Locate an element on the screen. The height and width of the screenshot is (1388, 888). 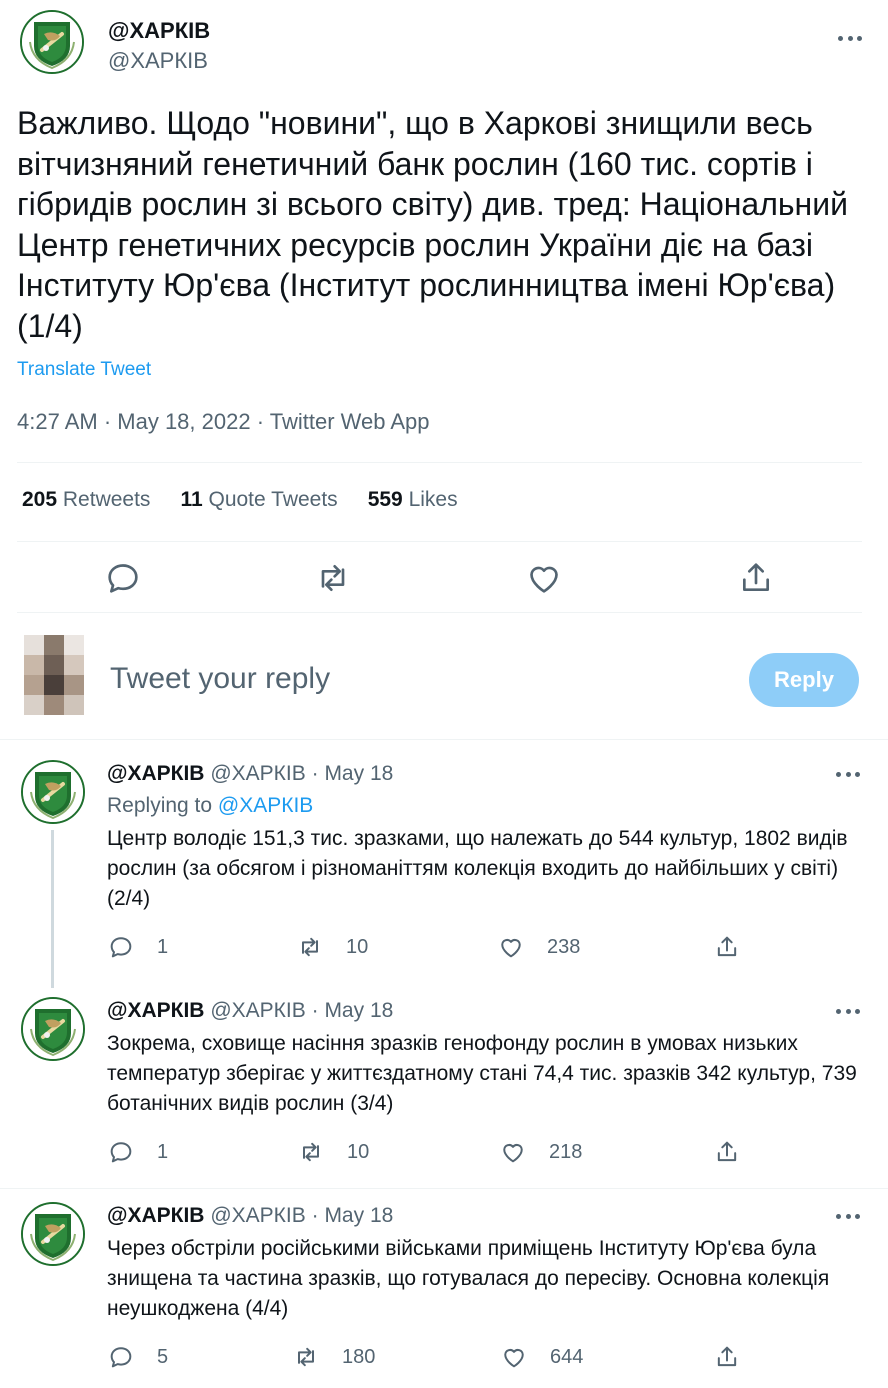
reply-count: 5 is located at coordinates (163, 1356).